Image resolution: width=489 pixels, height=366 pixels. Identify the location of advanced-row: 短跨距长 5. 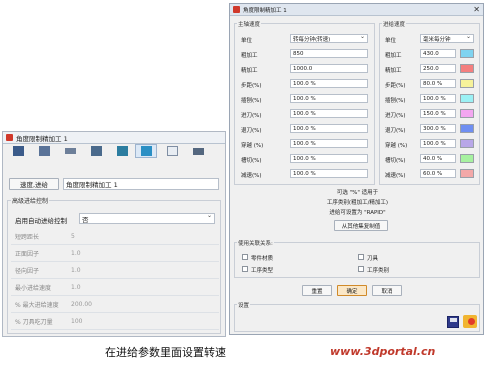
(115, 236).